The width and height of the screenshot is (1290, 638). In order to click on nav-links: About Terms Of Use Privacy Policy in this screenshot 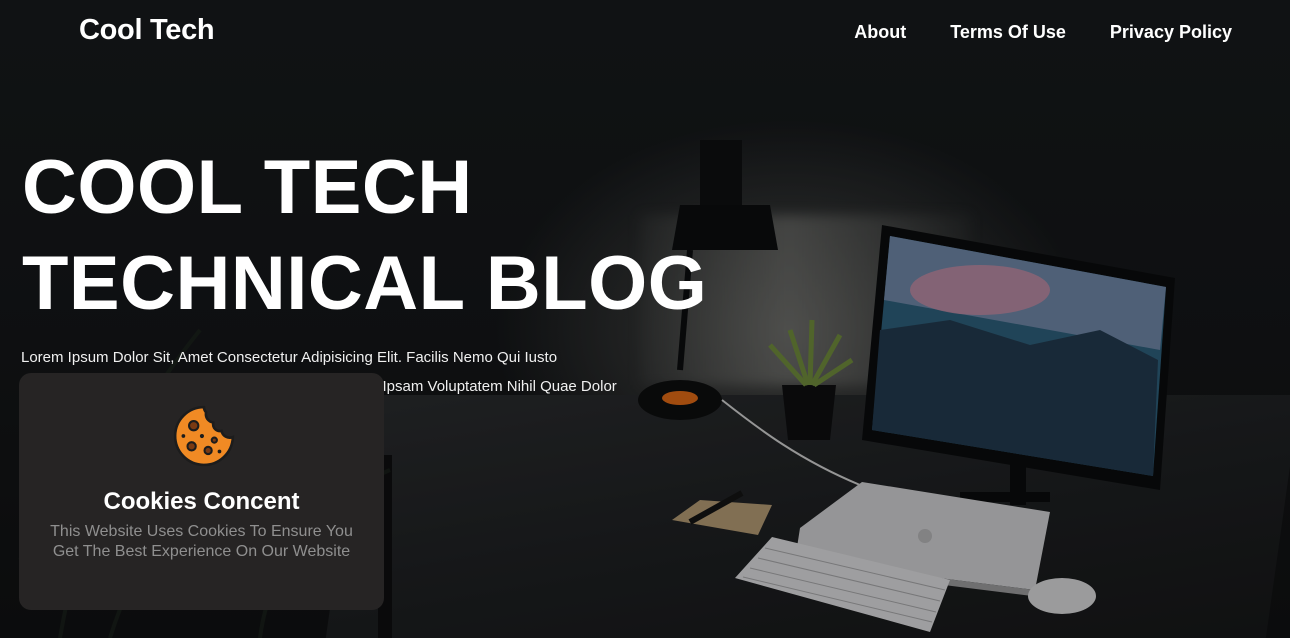, I will do `click(1043, 32)`.